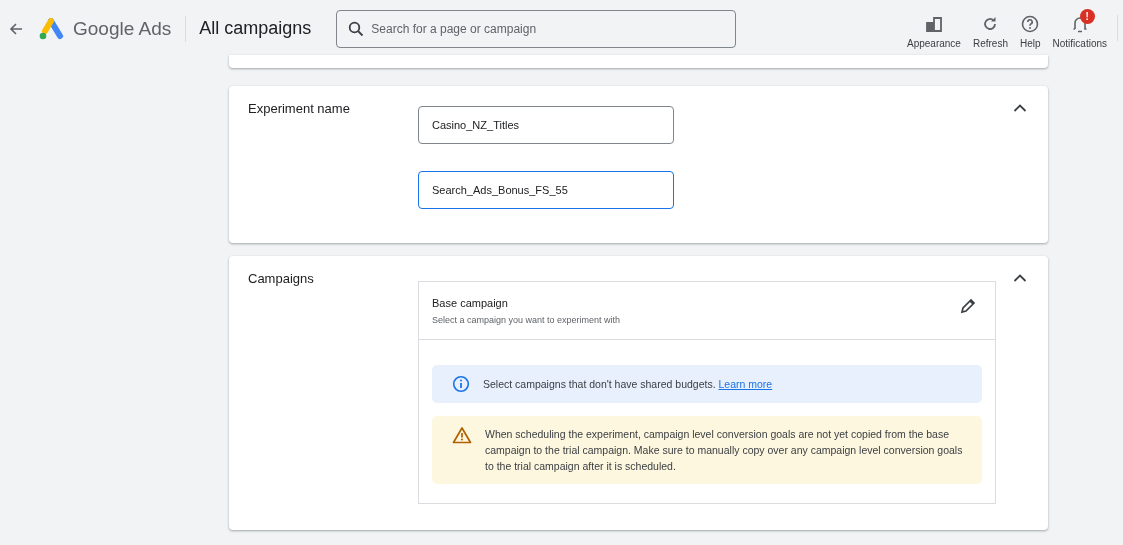 Image resolution: width=1123 pixels, height=545 pixels. Describe the element at coordinates (299, 109) in the screenshot. I see `section-title: Experiment name` at that location.